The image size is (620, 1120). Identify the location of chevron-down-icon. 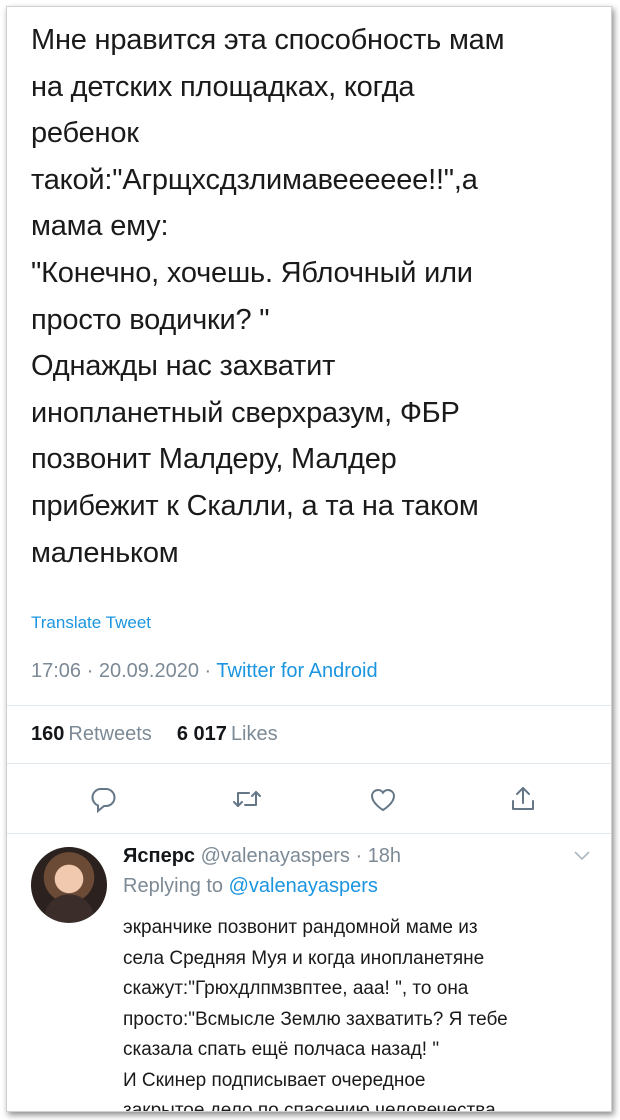
(582, 856).